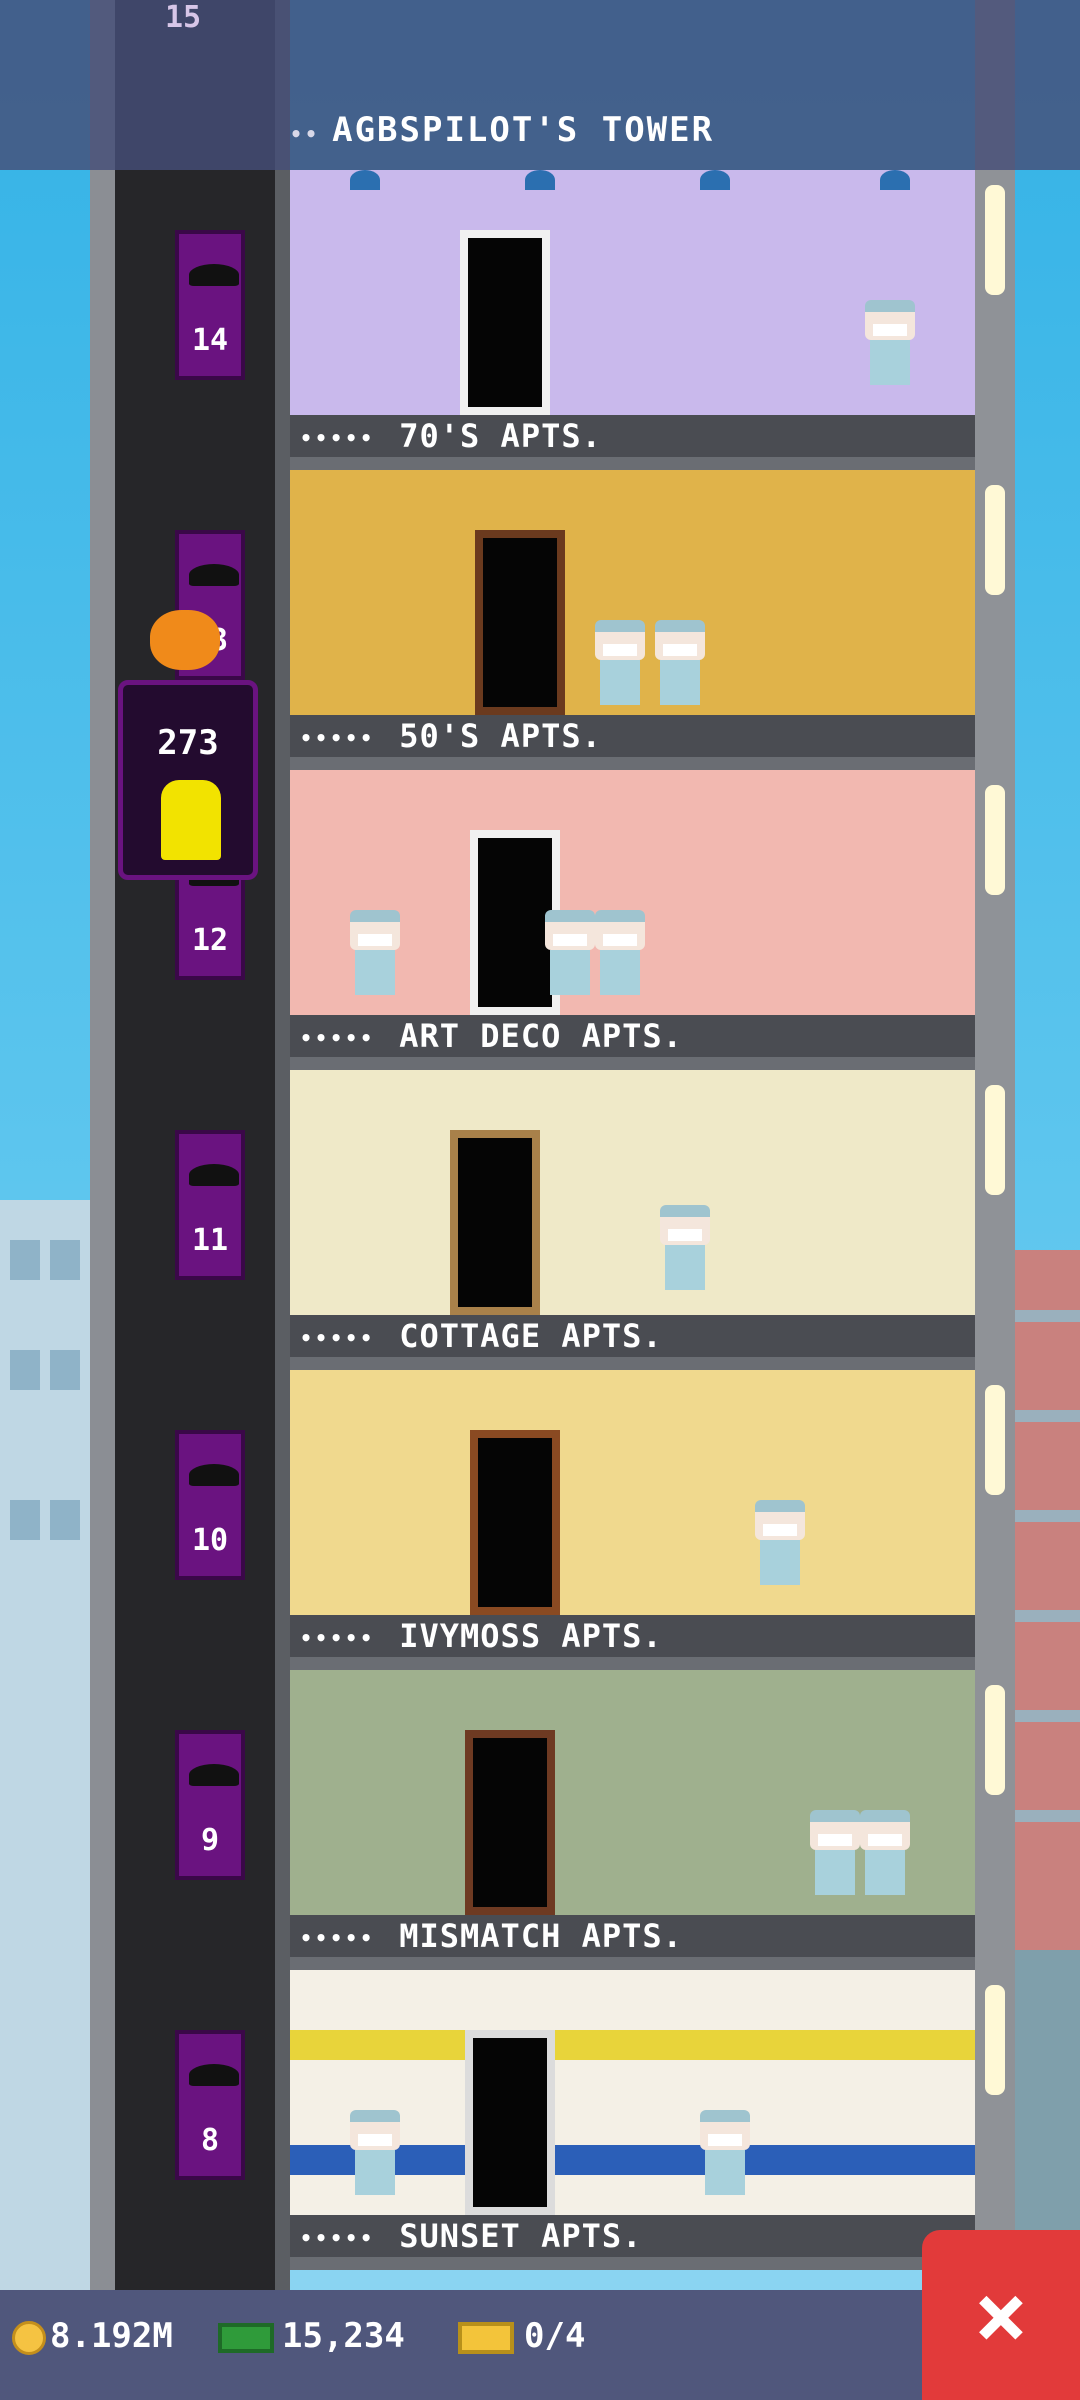 The image size is (1080, 2400). What do you see at coordinates (632, 436) in the screenshot?
I see `floor-label: ••••• 70'S APTS.` at bounding box center [632, 436].